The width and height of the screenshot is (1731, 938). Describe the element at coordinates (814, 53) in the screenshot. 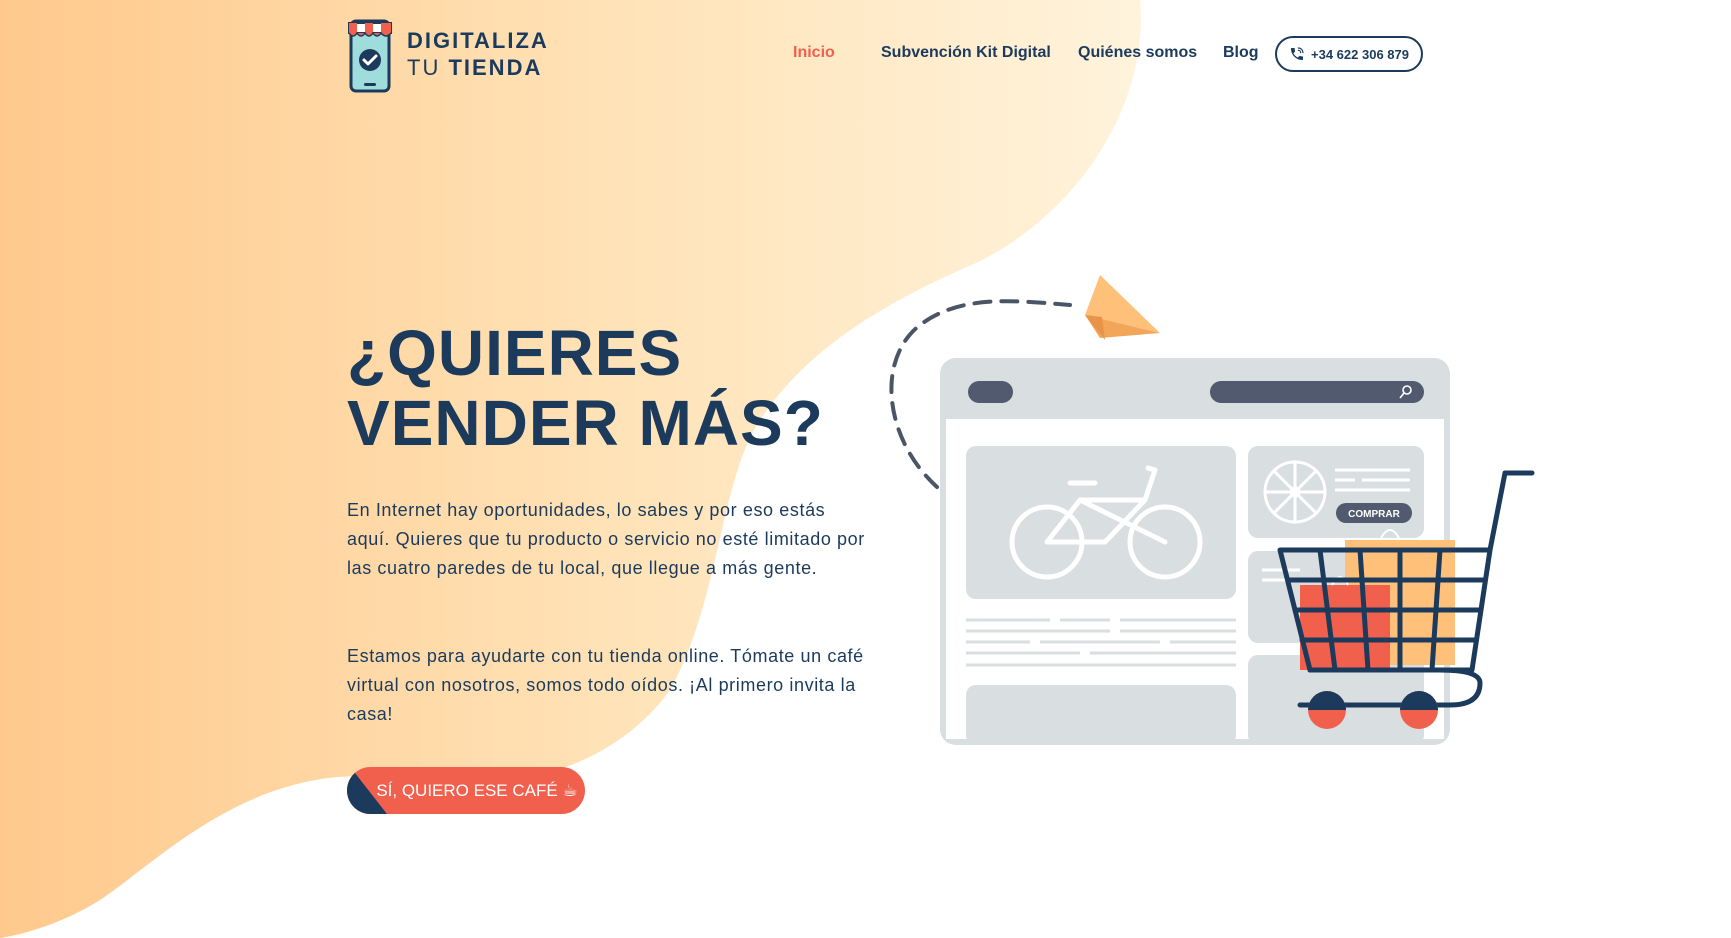

I see `nav-inicio: Inicio` at that location.